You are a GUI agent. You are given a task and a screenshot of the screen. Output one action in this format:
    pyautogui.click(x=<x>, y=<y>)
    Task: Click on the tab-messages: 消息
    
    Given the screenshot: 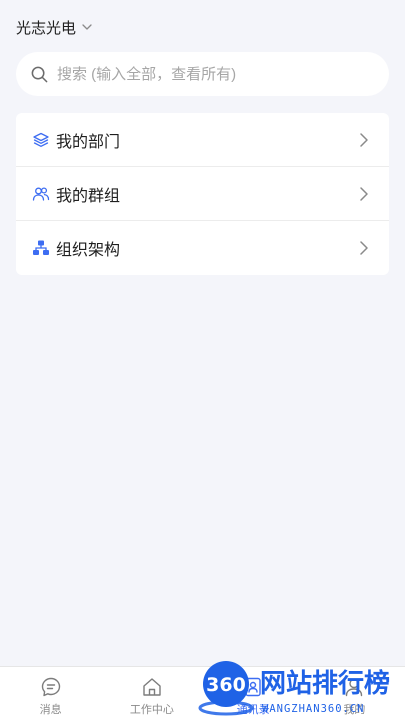 What is the action you would take?
    pyautogui.click(x=50, y=693)
    